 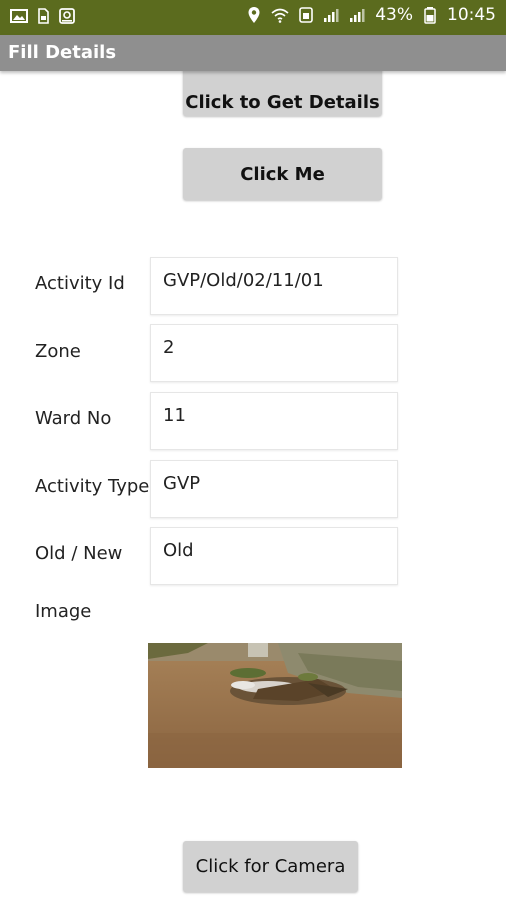 What do you see at coordinates (243, 280) in the screenshot?
I see `activity-id-value: GVP/Old/02/11/01` at bounding box center [243, 280].